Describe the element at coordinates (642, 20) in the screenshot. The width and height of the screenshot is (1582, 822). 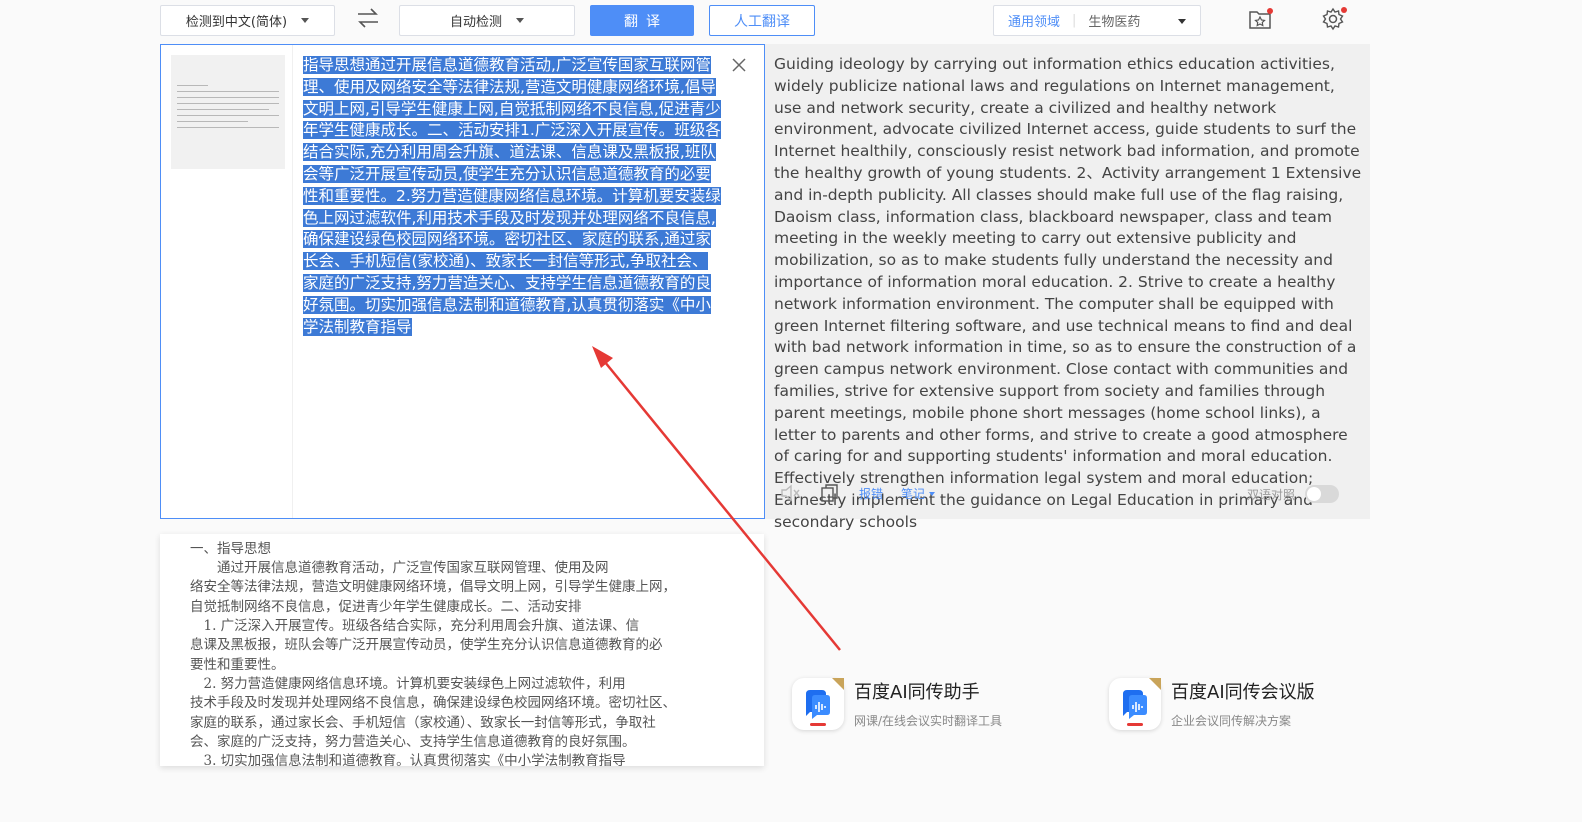
I see `translate-button: 翻译` at that location.